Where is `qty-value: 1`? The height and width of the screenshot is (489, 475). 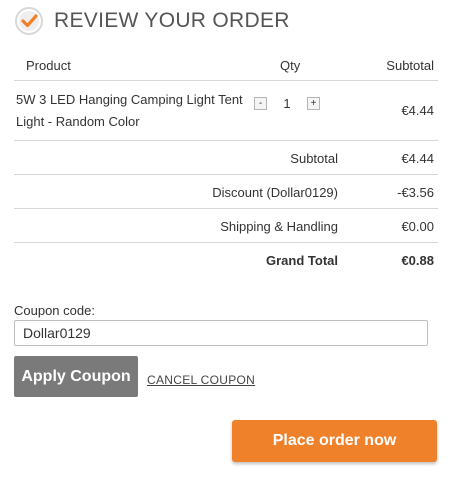
qty-value: 1 is located at coordinates (287, 103).